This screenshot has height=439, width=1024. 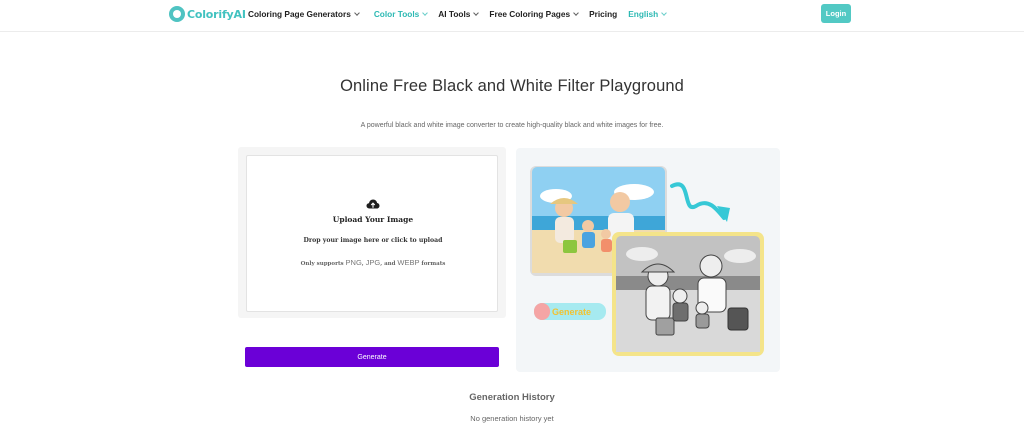 What do you see at coordinates (177, 14) in the screenshot?
I see `logo-icon` at bounding box center [177, 14].